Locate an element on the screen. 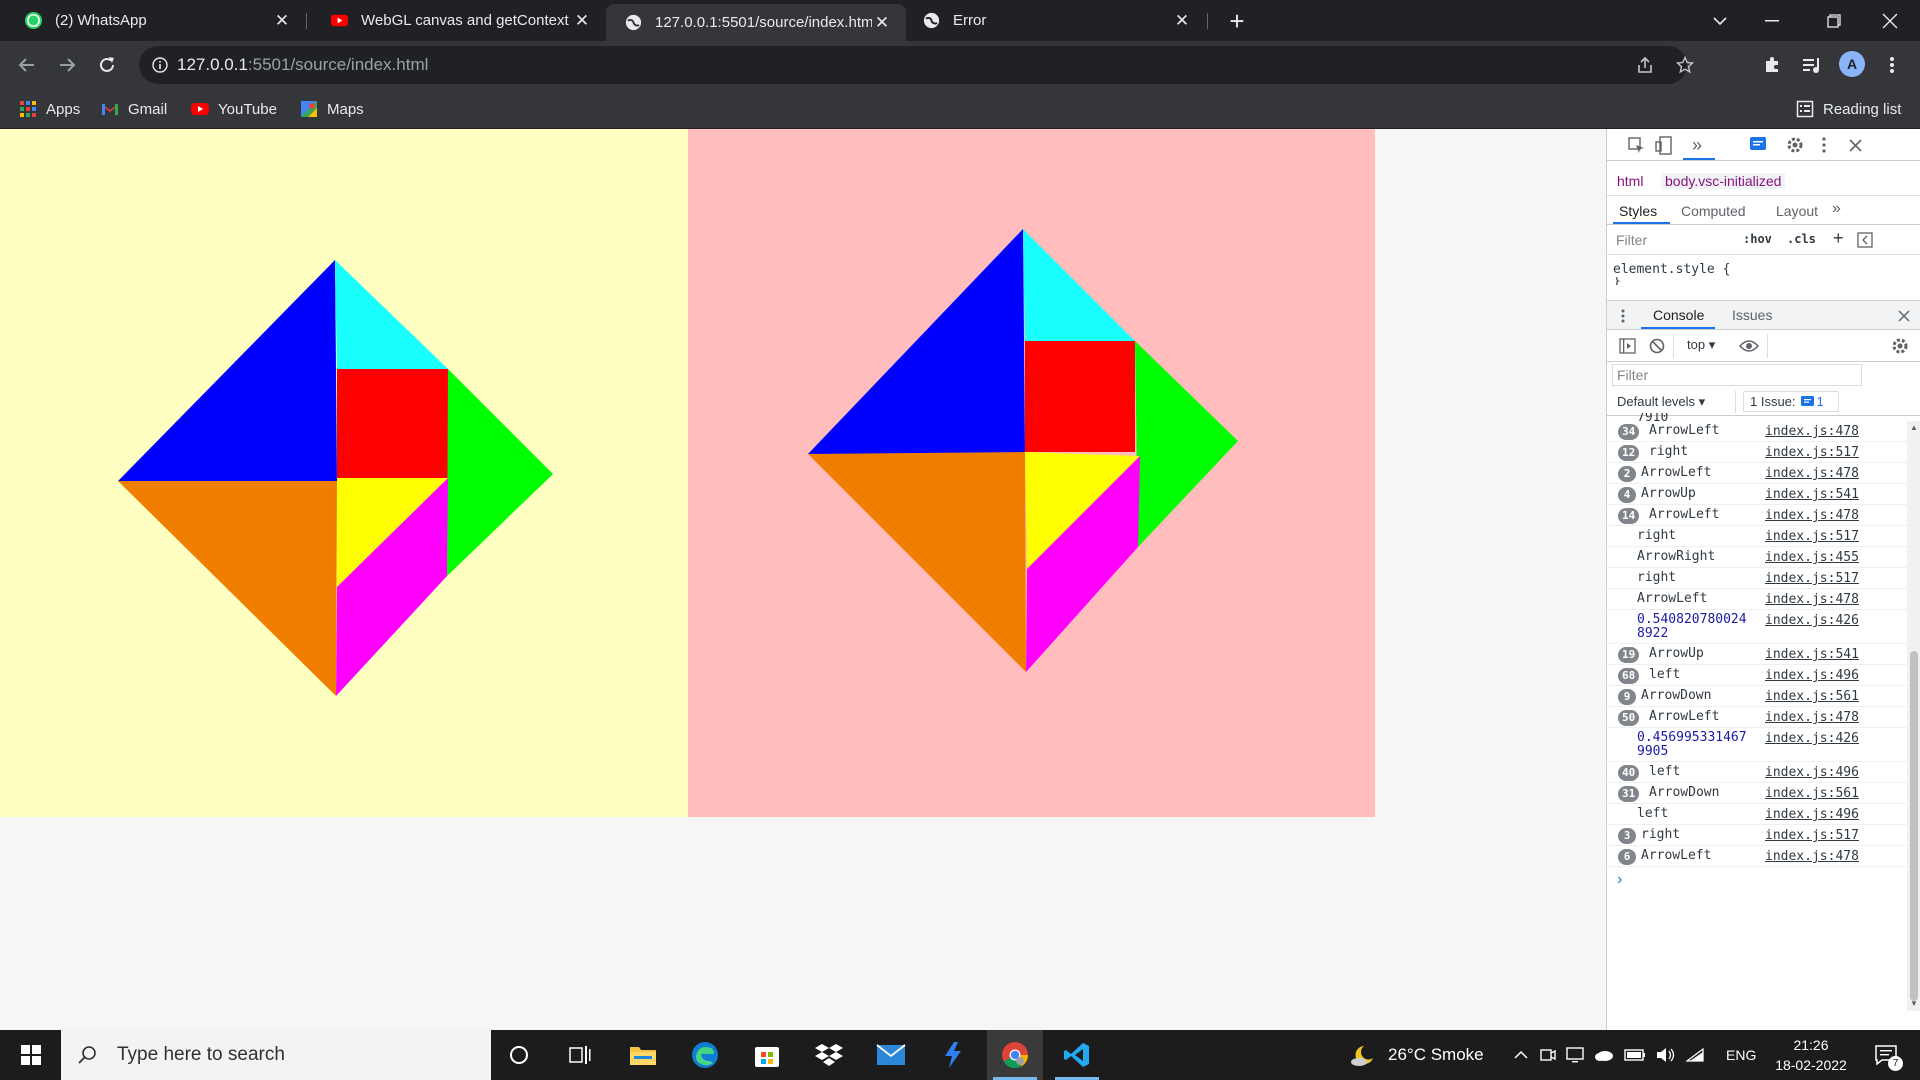 The height and width of the screenshot is (1080, 1920). inspect-element-icon is located at coordinates (1636, 145).